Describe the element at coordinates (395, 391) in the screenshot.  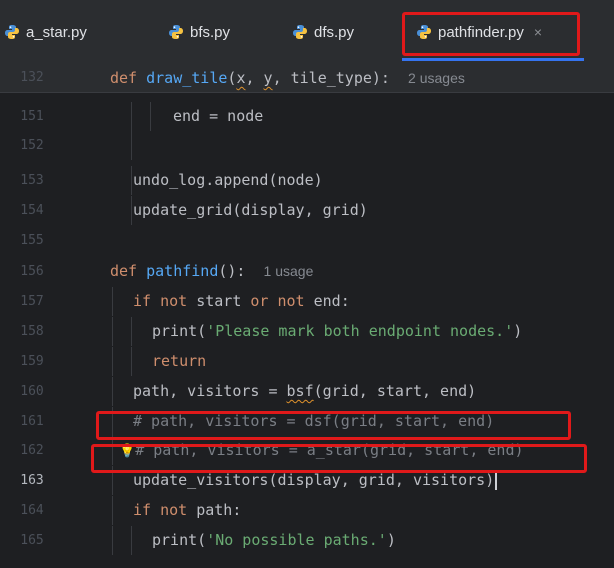
I see `code-token: (grid, start, end)` at that location.